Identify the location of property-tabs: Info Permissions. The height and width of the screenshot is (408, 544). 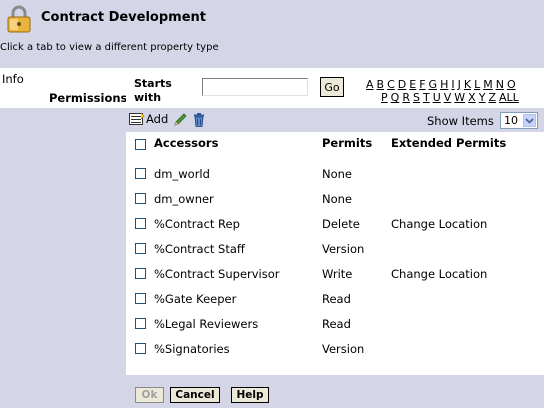
(63, 88).